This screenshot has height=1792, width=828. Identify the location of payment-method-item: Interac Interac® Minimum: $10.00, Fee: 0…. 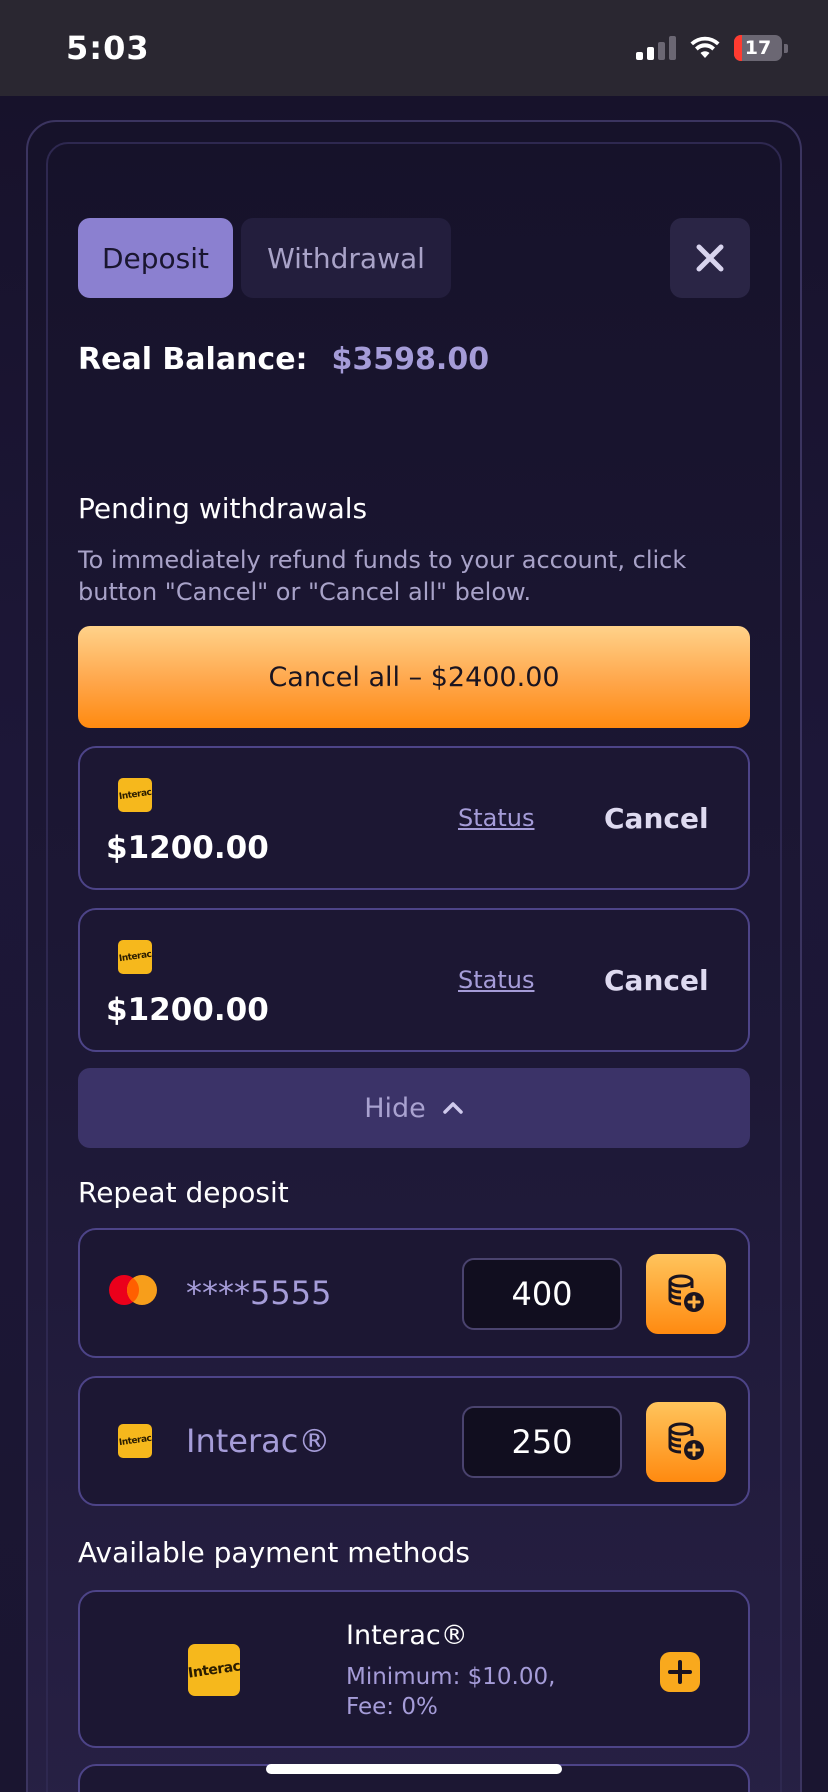
(414, 1669).